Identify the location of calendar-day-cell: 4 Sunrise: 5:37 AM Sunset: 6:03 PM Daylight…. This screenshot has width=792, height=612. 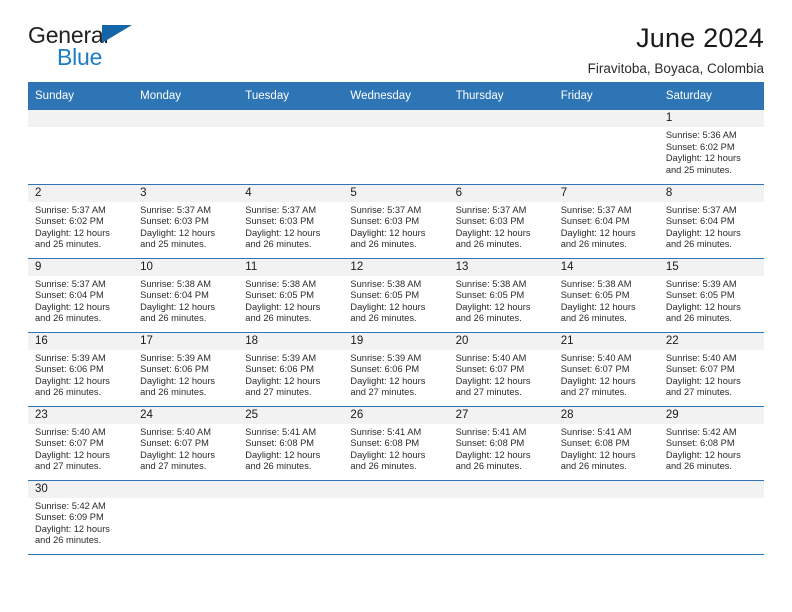
(291, 221).